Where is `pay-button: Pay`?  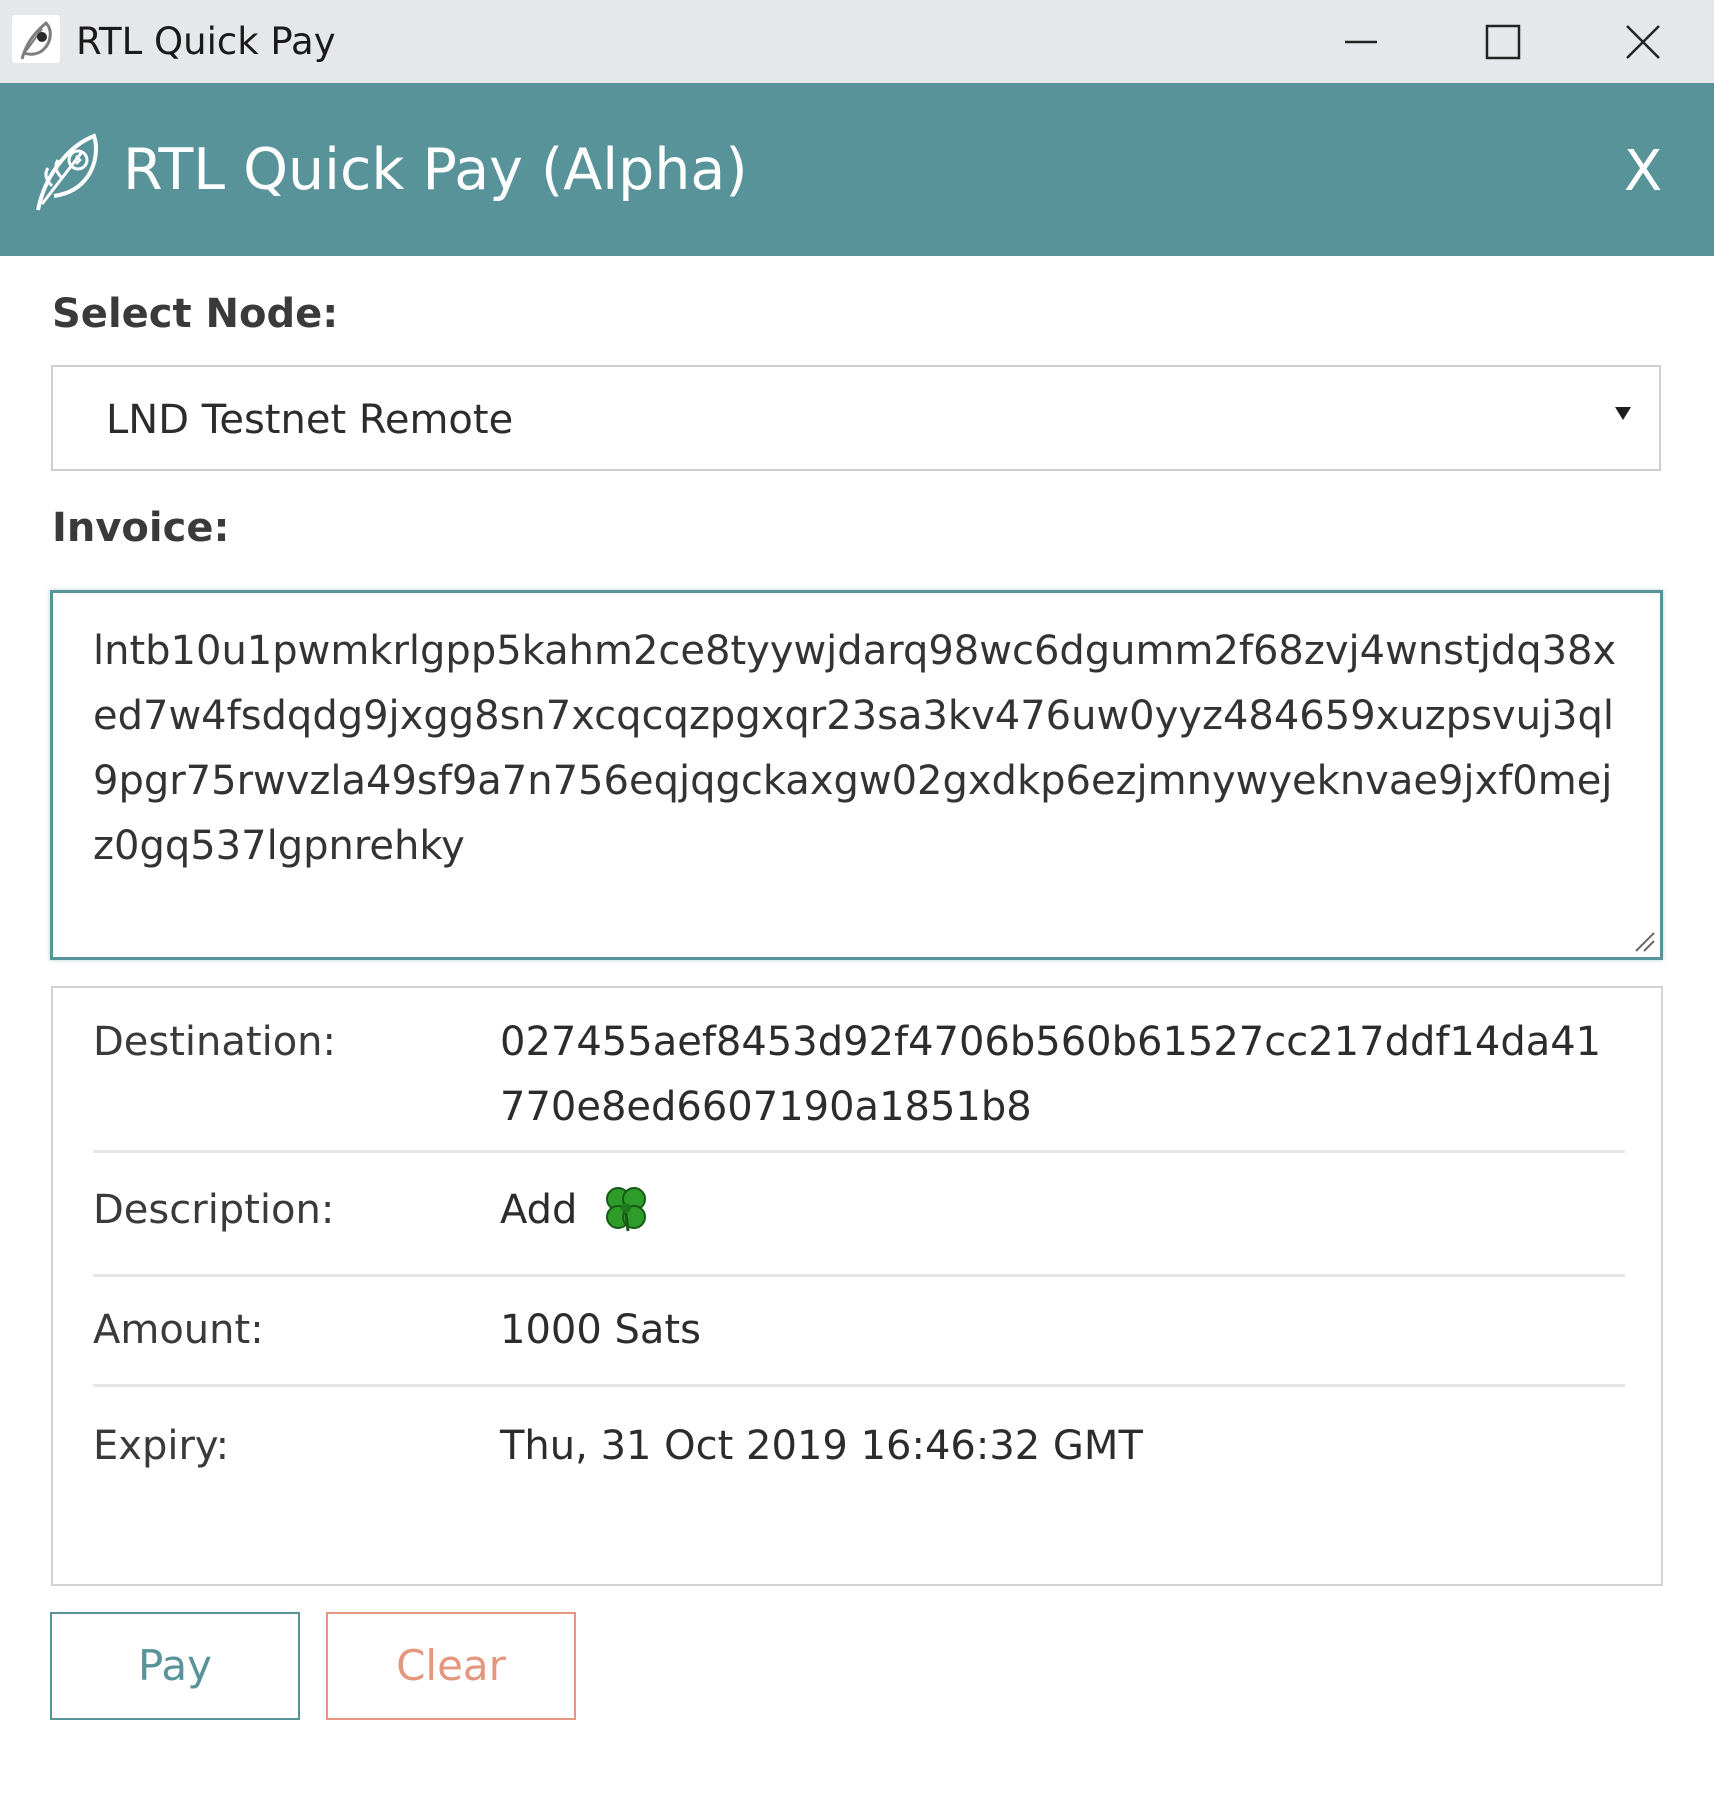
pay-button: Pay is located at coordinates (175, 1666).